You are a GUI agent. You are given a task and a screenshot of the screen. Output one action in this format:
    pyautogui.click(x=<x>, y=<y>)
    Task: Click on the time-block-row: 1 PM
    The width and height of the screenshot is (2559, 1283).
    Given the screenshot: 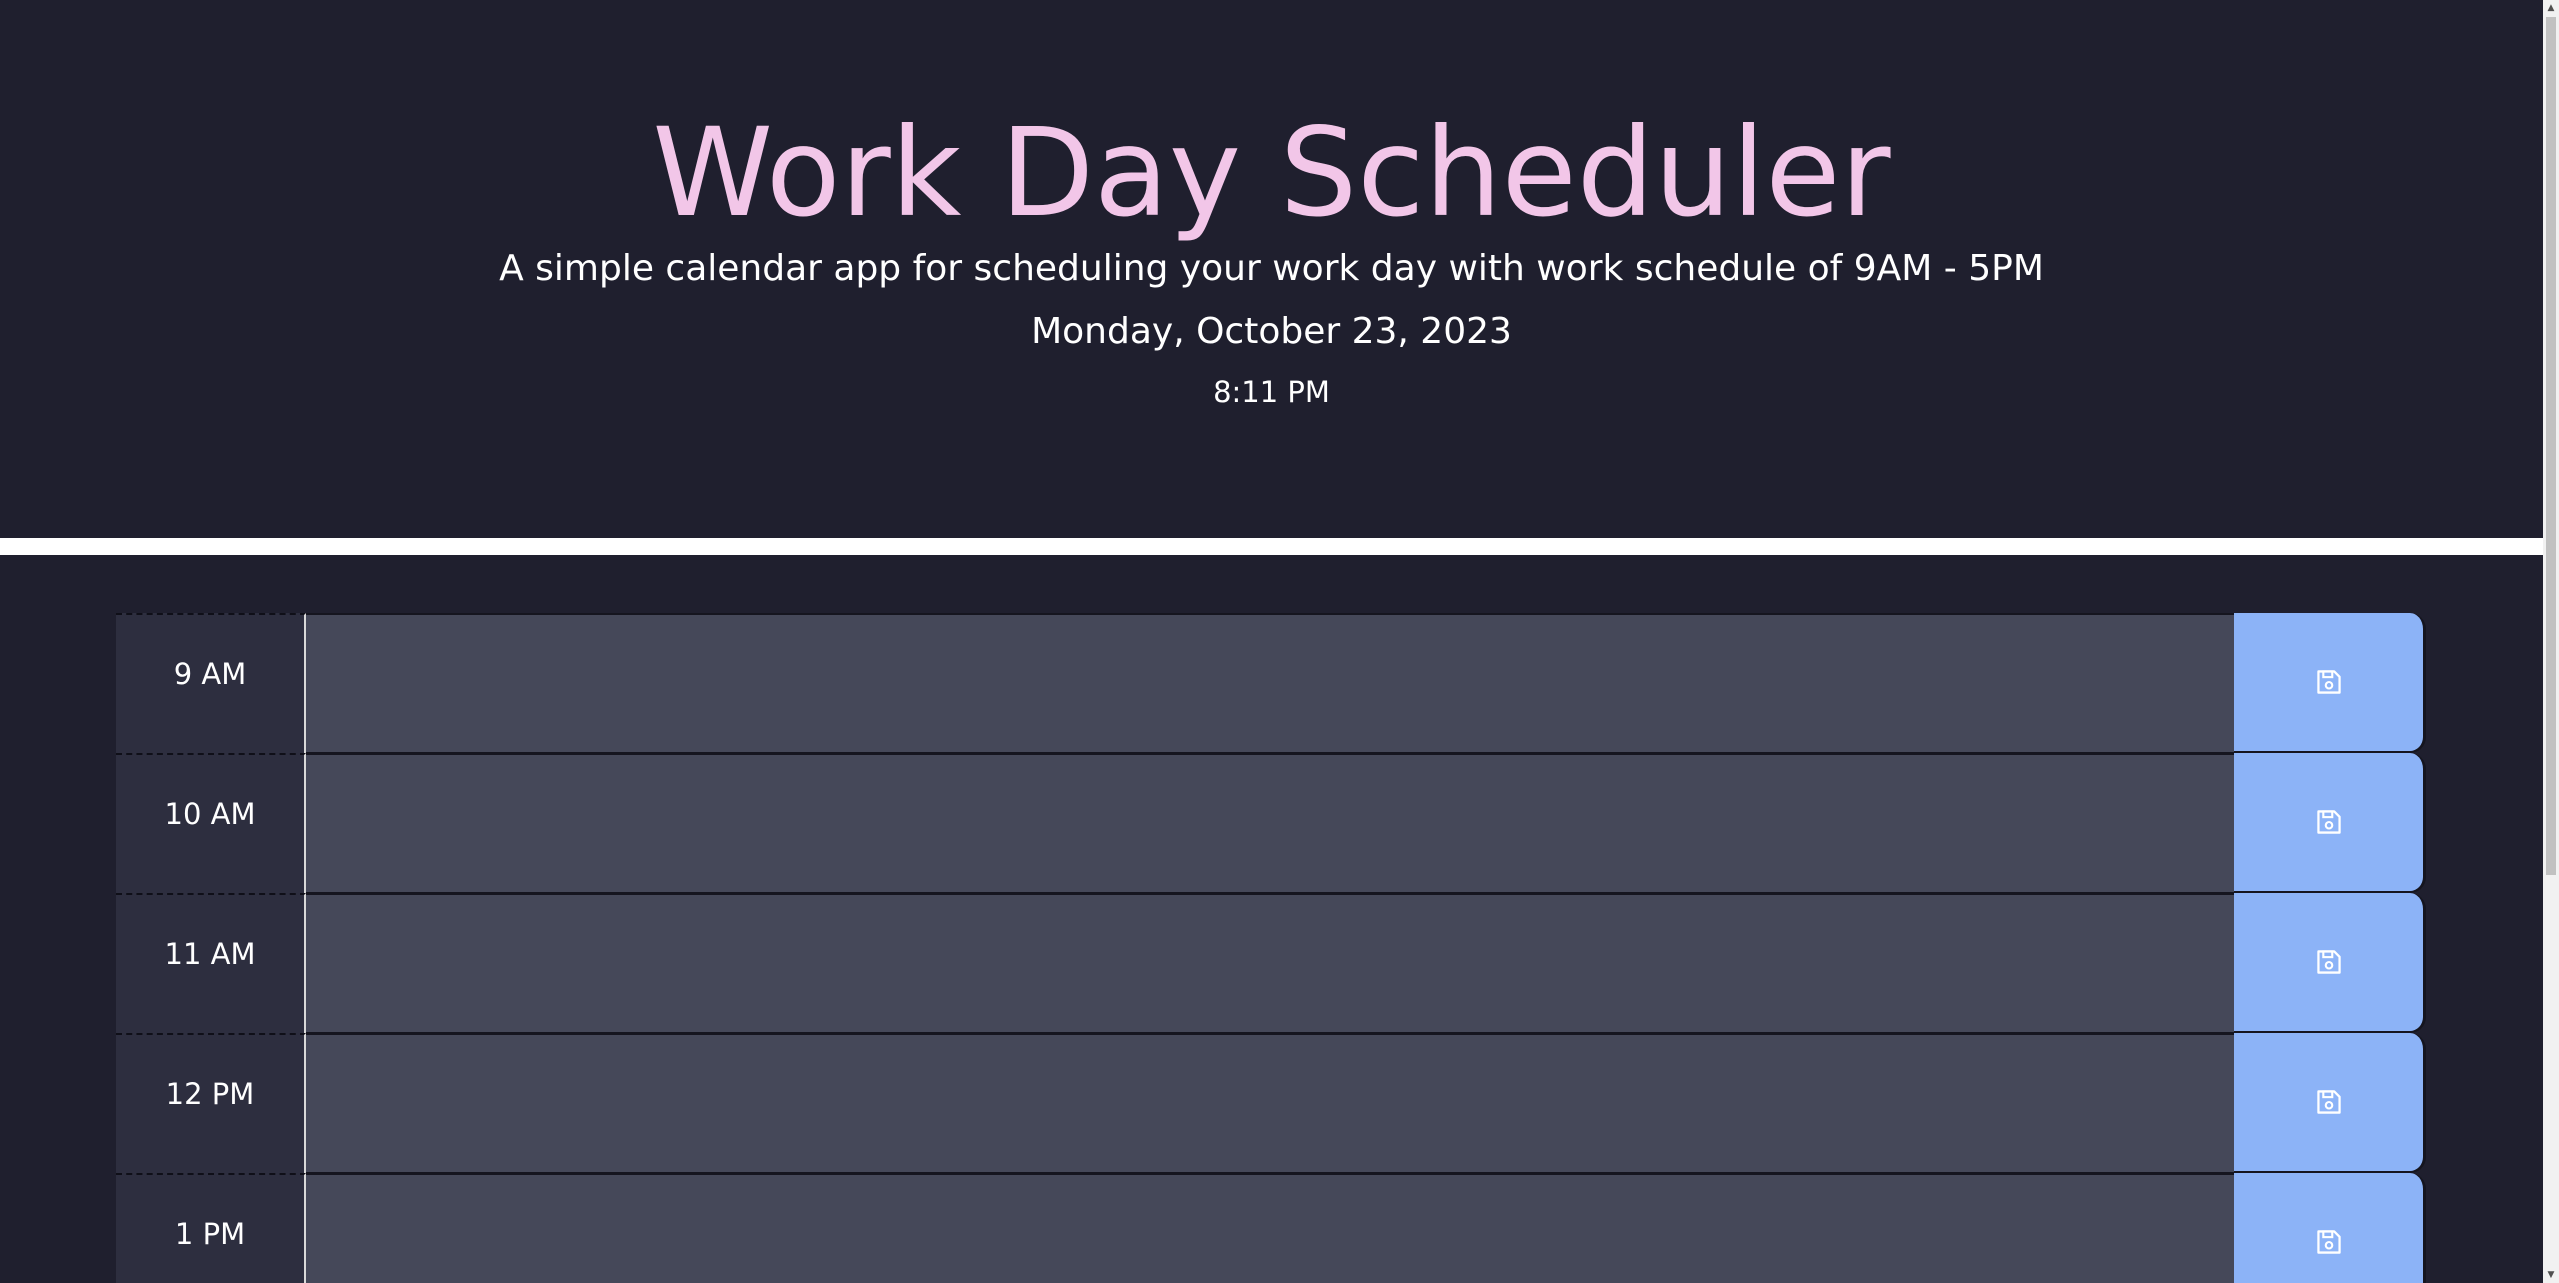 What is the action you would take?
    pyautogui.click(x=1271, y=1228)
    